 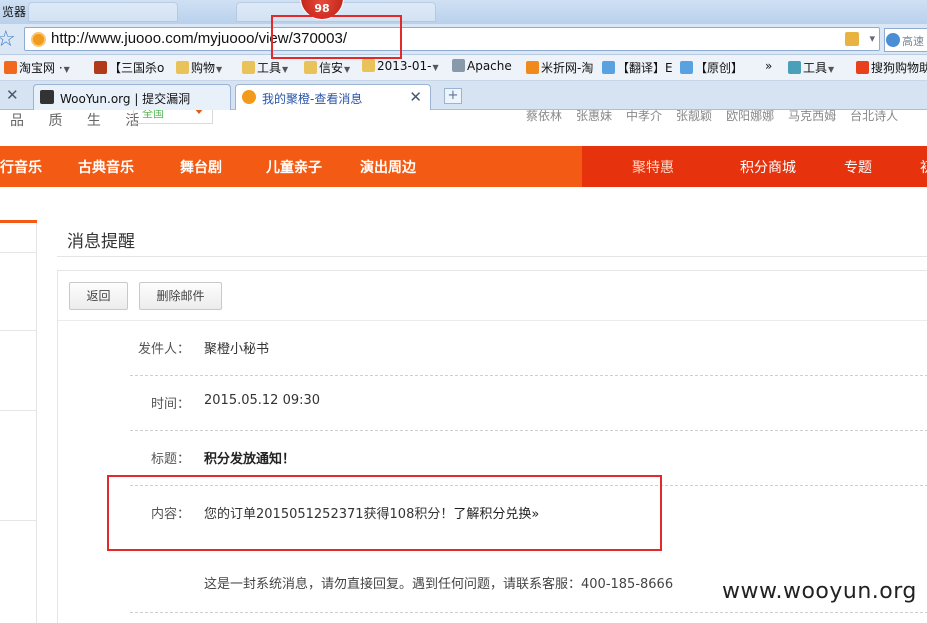 What do you see at coordinates (923, 167) in the screenshot?
I see `nav-more: 初` at bounding box center [923, 167].